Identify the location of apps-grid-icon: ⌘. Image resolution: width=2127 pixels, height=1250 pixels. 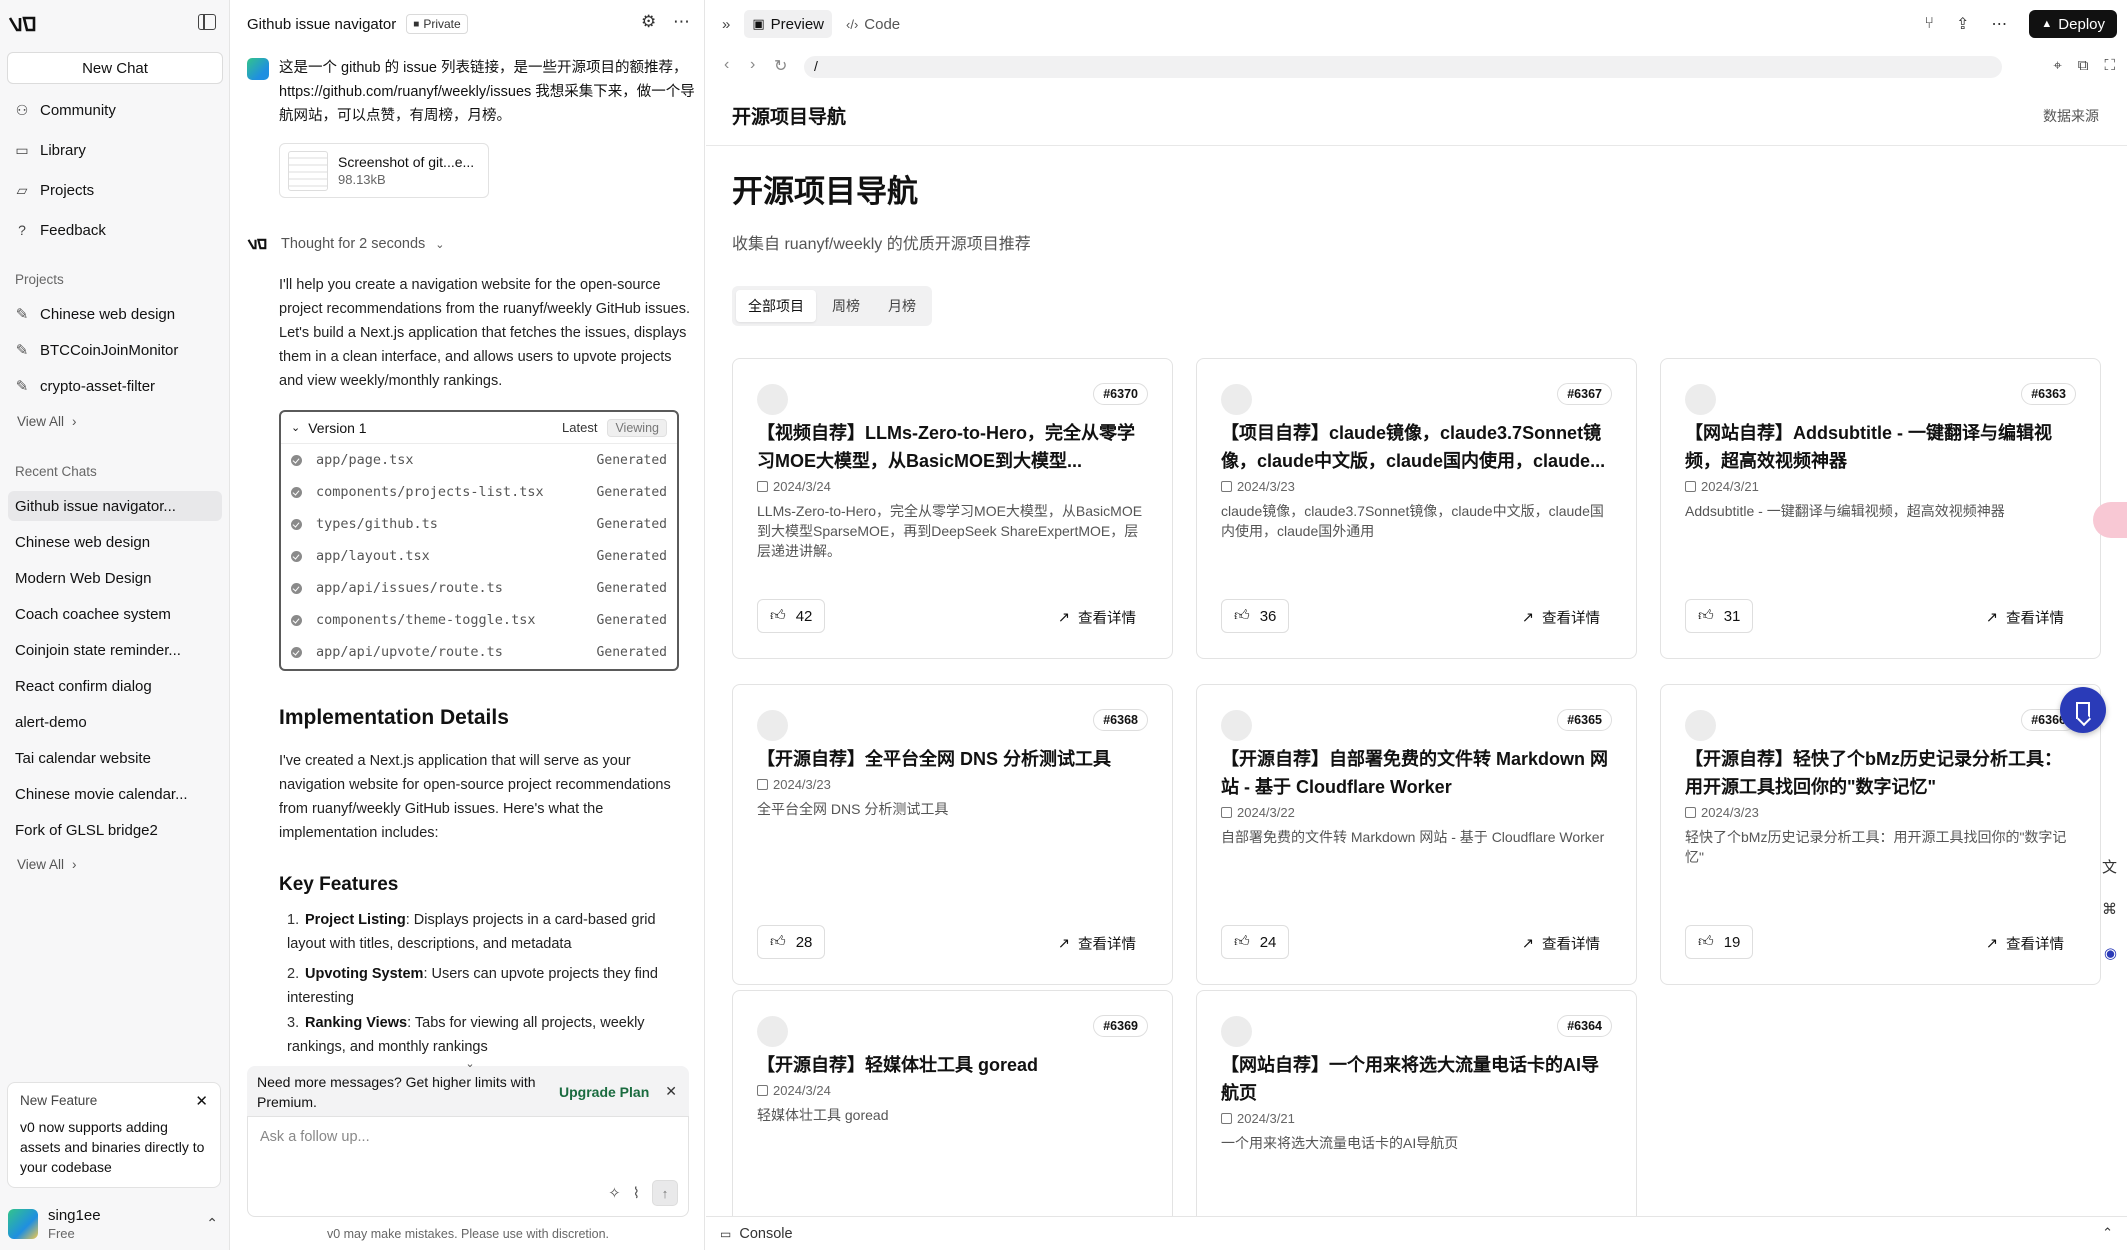
(2109, 909).